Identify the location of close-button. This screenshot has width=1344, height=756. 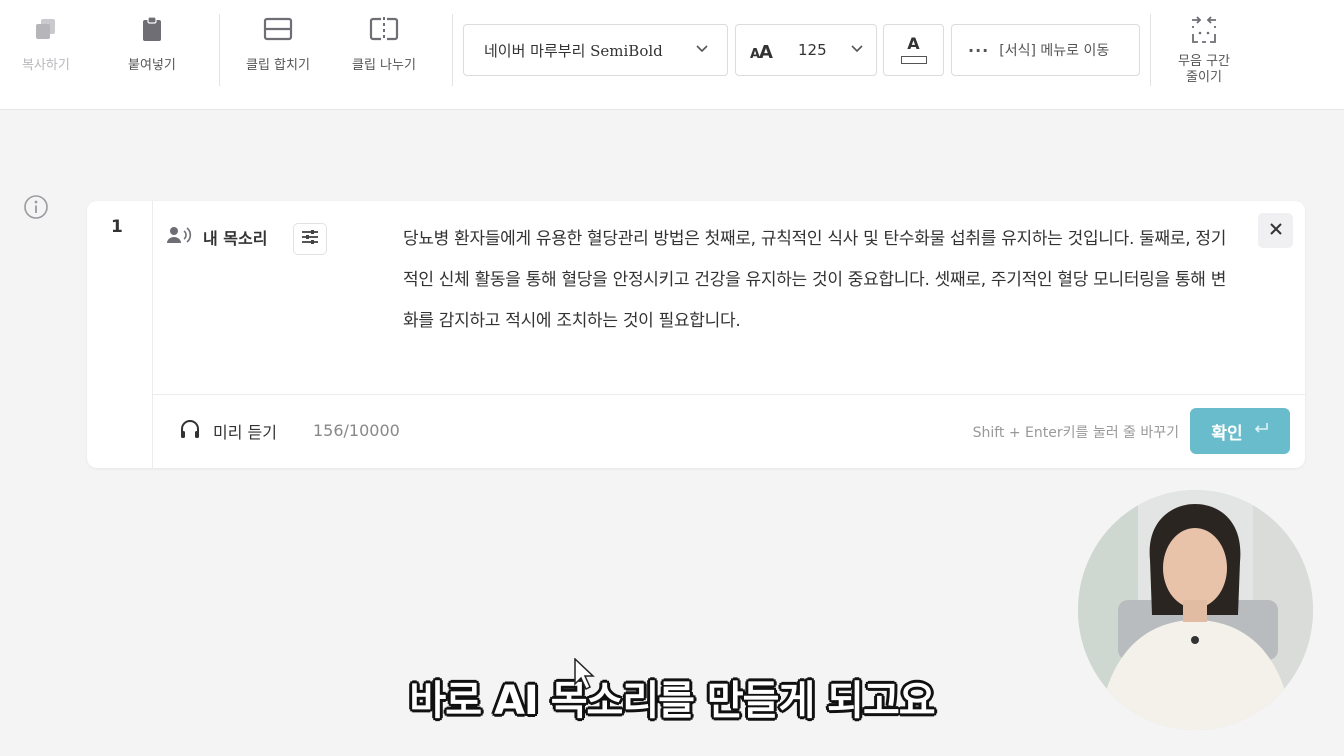
(1275, 230).